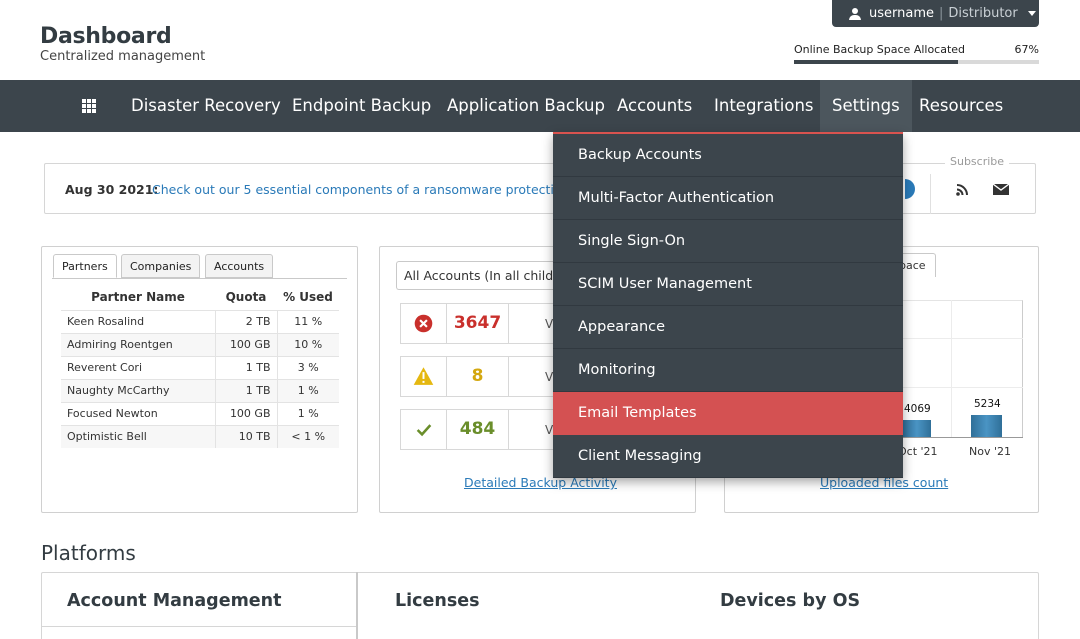  Describe the element at coordinates (1031, 13) in the screenshot. I see `caret-down-icon` at that location.